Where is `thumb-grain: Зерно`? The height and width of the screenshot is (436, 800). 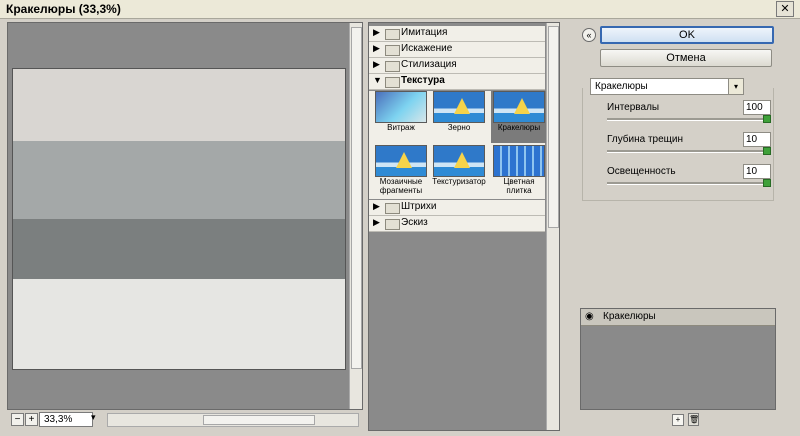 thumb-grain: Зерно is located at coordinates (459, 117).